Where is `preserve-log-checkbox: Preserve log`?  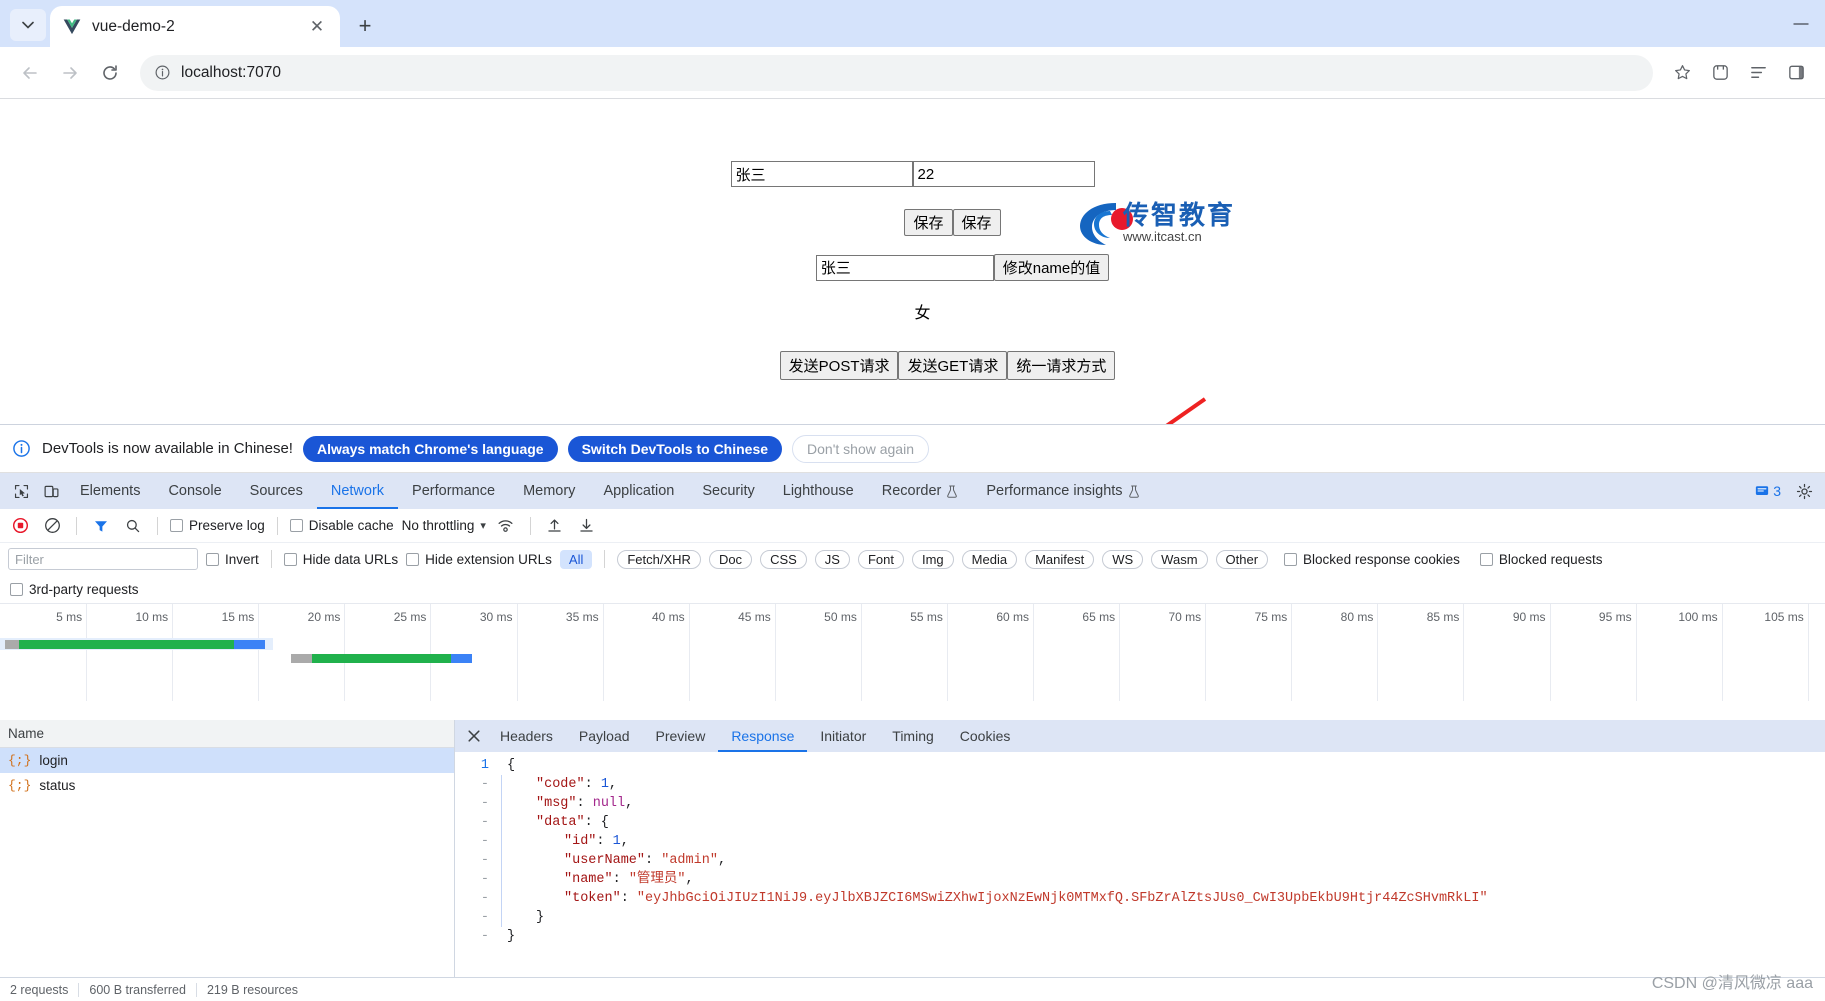
preserve-log-checkbox: Preserve log is located at coordinates (217, 525).